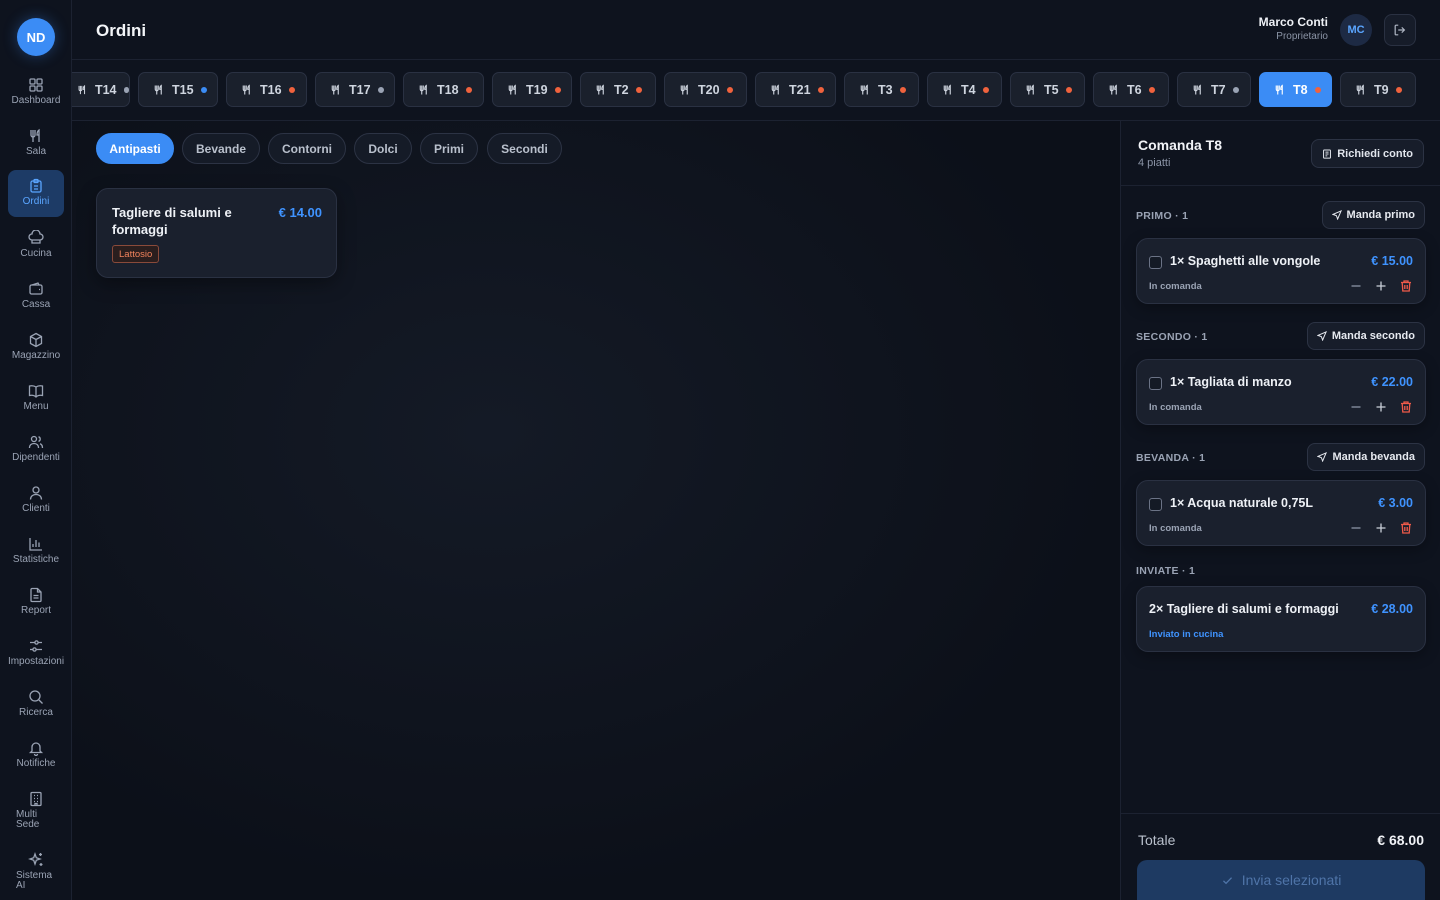  What do you see at coordinates (964, 89) in the screenshot?
I see `table-chip-t4: T4` at bounding box center [964, 89].